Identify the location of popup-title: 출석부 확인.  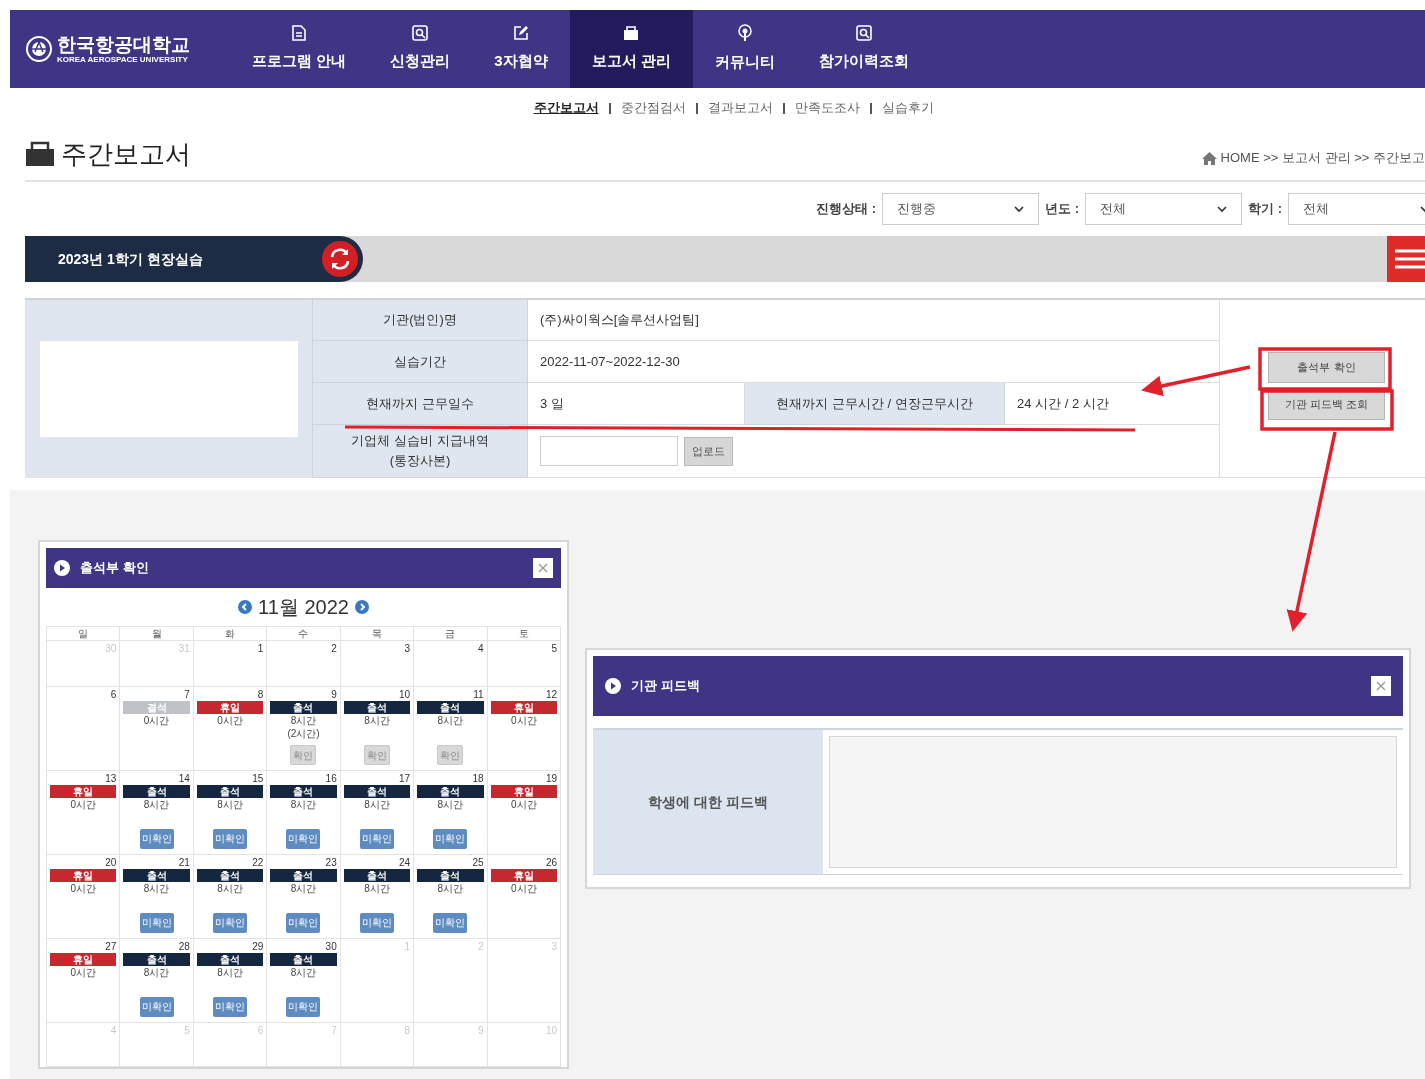
(114, 568).